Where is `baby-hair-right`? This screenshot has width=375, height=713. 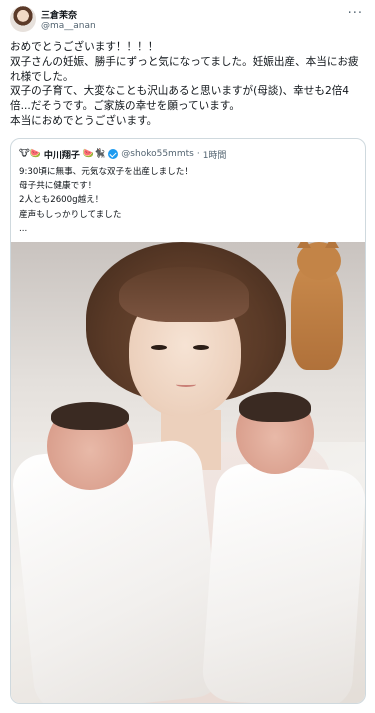
baby-hair-right is located at coordinates (275, 407).